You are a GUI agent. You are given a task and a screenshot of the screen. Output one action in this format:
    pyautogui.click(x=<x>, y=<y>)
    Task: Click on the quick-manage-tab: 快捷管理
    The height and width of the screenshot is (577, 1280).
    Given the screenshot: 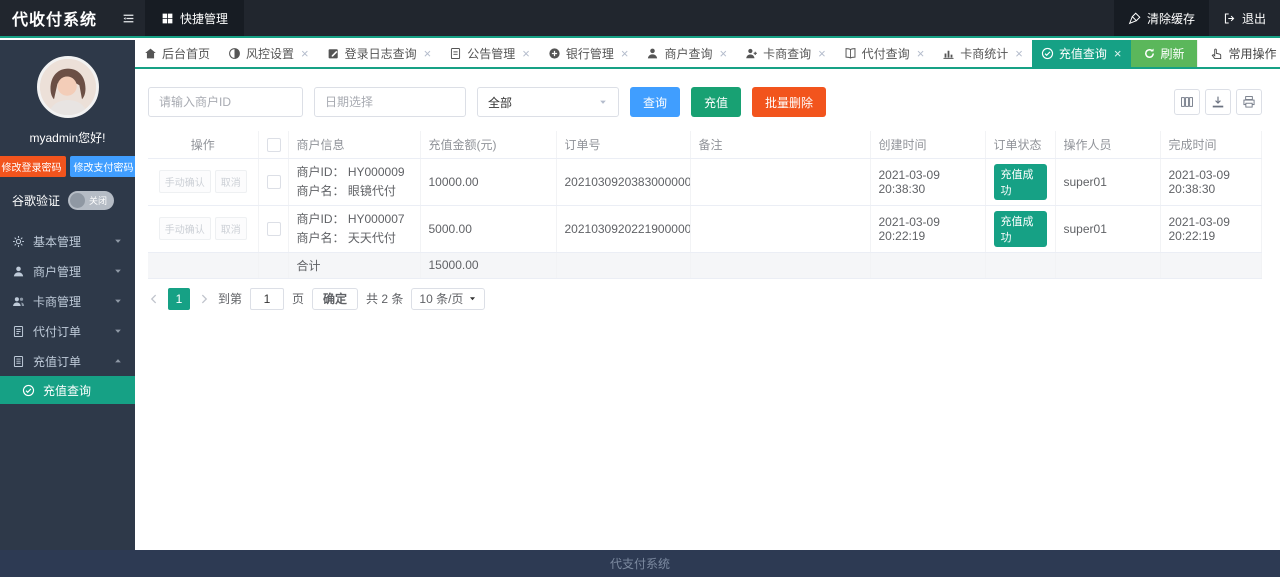 What is the action you would take?
    pyautogui.click(x=195, y=18)
    